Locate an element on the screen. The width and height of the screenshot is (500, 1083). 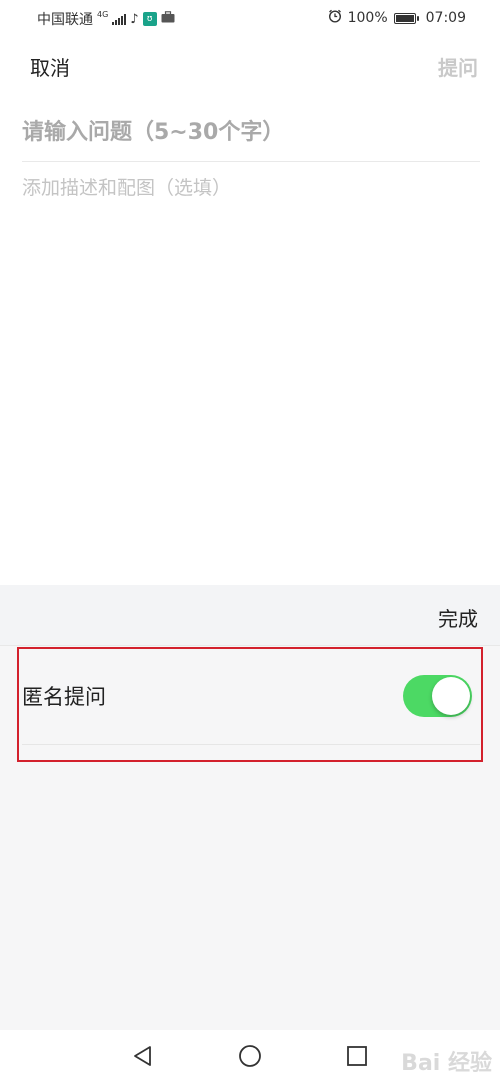
navigation-bar: Bai 经验 is located at coordinates (250, 1056).